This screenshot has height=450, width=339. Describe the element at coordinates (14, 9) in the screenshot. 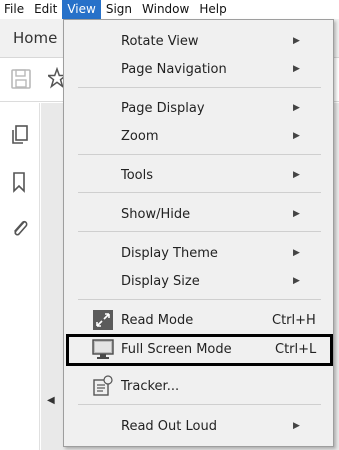

I see `menu-file: File` at that location.